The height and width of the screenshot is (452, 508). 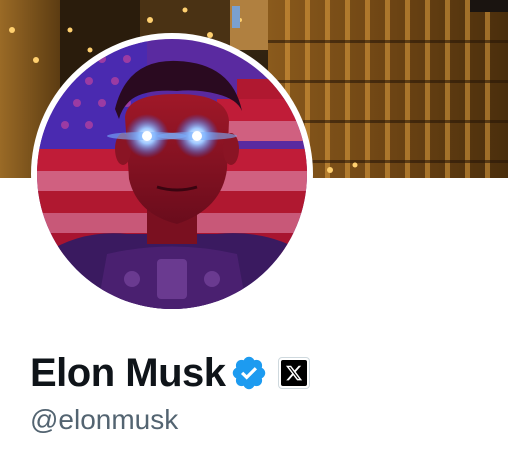 I want to click on verified-badge-icon, so click(x=249, y=373).